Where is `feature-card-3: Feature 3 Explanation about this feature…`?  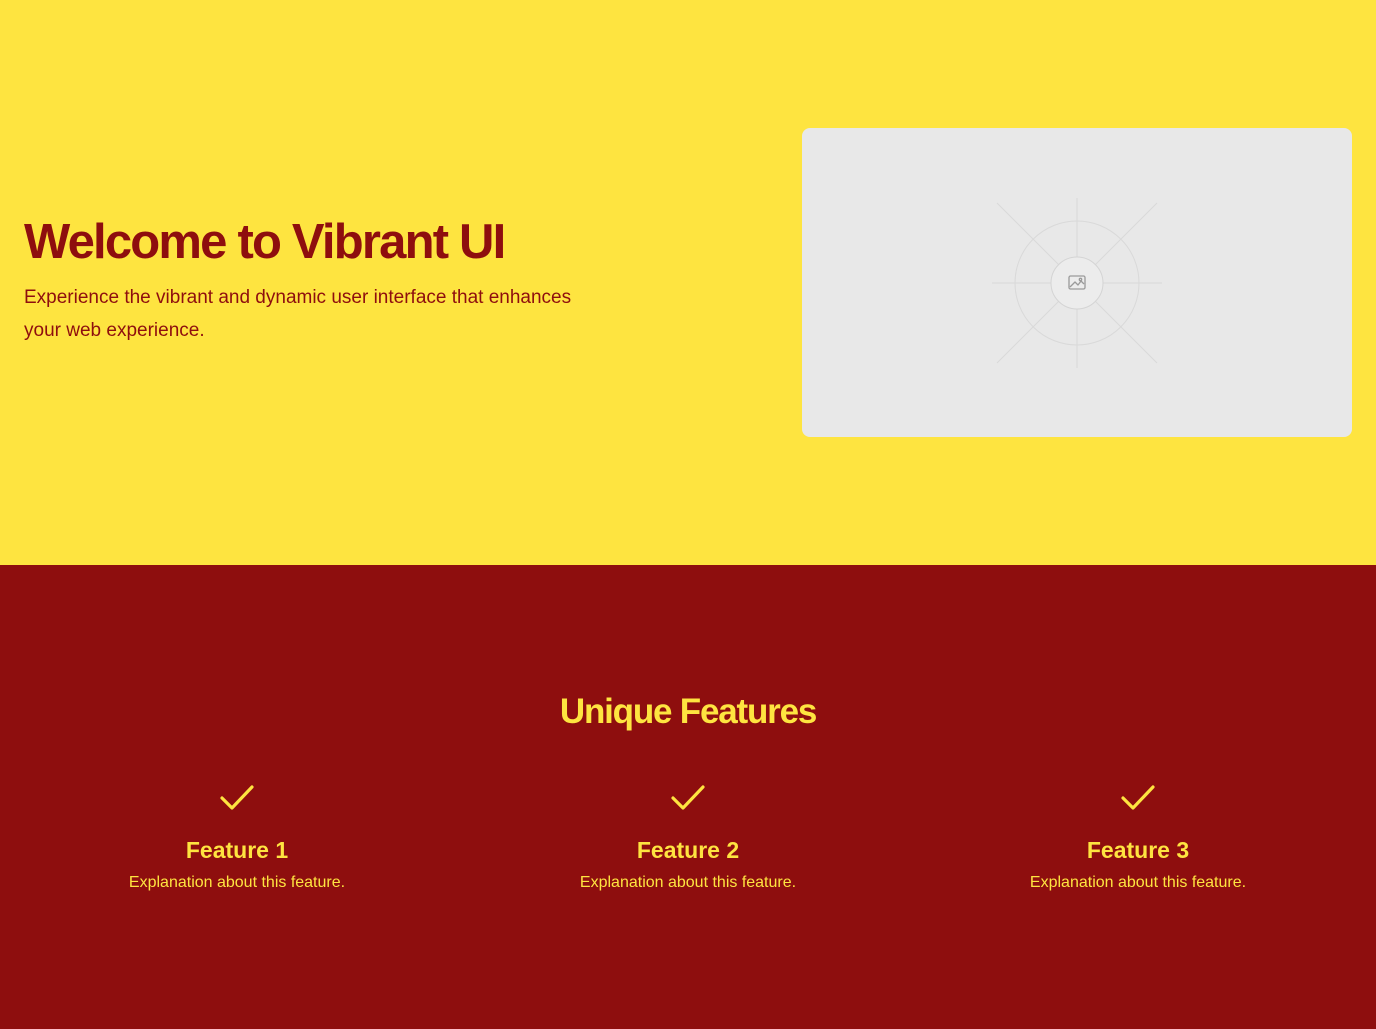 feature-card-3: Feature 3 Explanation about this feature… is located at coordinates (1138, 838).